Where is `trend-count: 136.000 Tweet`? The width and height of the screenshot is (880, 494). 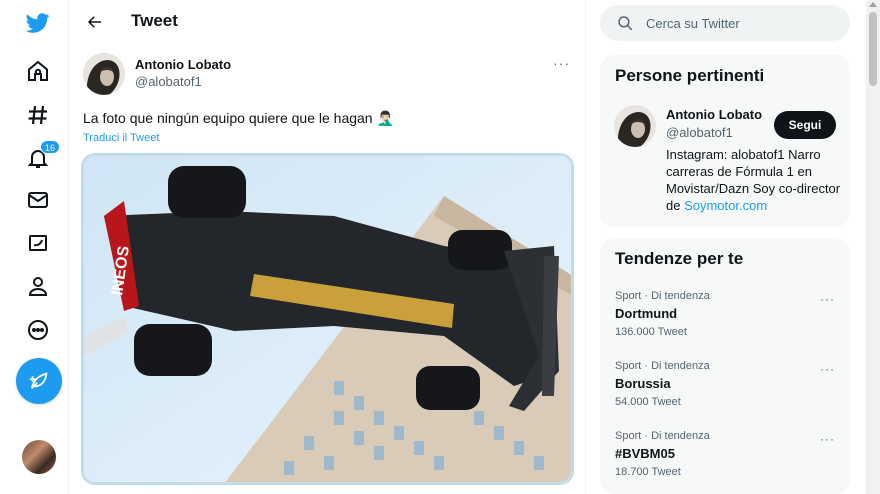 trend-count: 136.000 Tweet is located at coordinates (651, 332).